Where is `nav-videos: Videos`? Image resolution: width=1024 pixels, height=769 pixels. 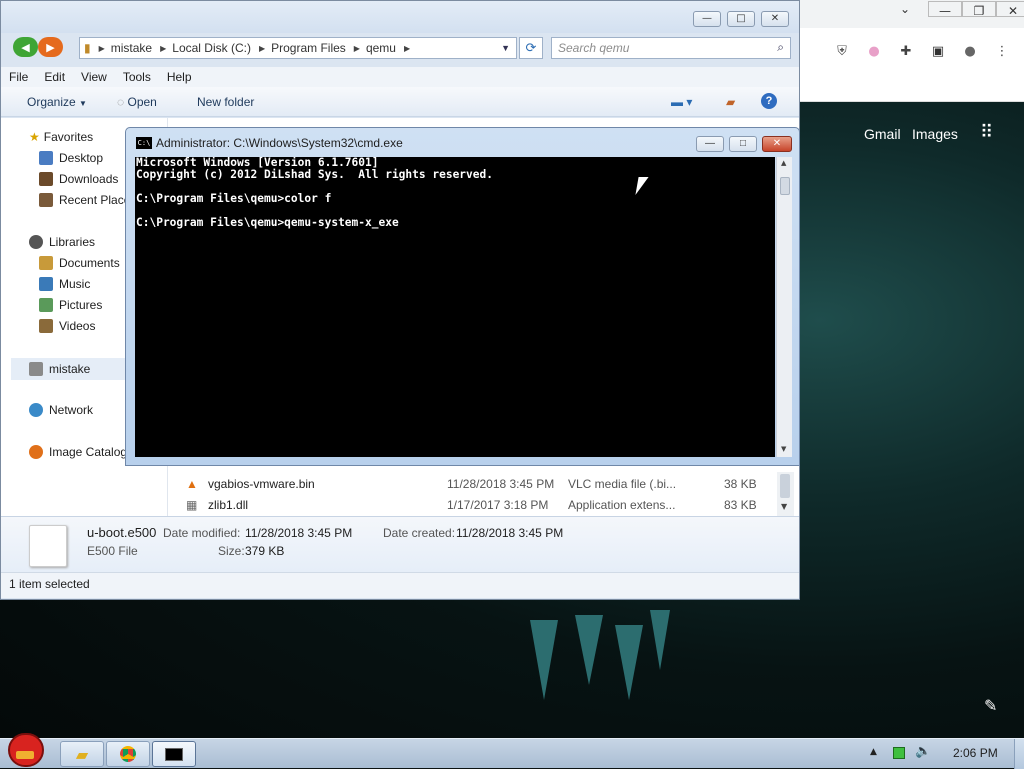
nav-videos: Videos is located at coordinates (67, 326).